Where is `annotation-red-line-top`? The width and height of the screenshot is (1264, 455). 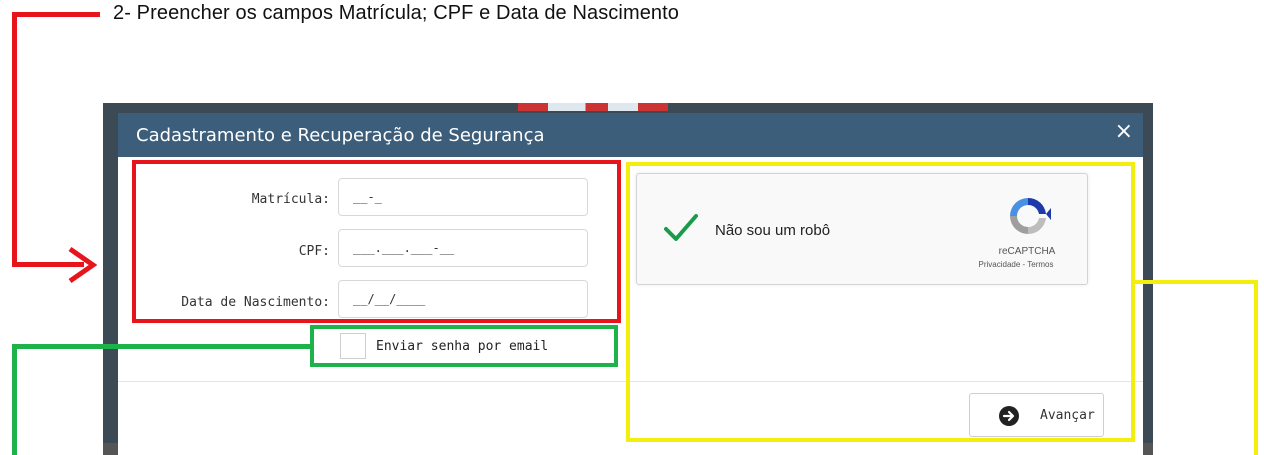 annotation-red-line-top is located at coordinates (56, 14).